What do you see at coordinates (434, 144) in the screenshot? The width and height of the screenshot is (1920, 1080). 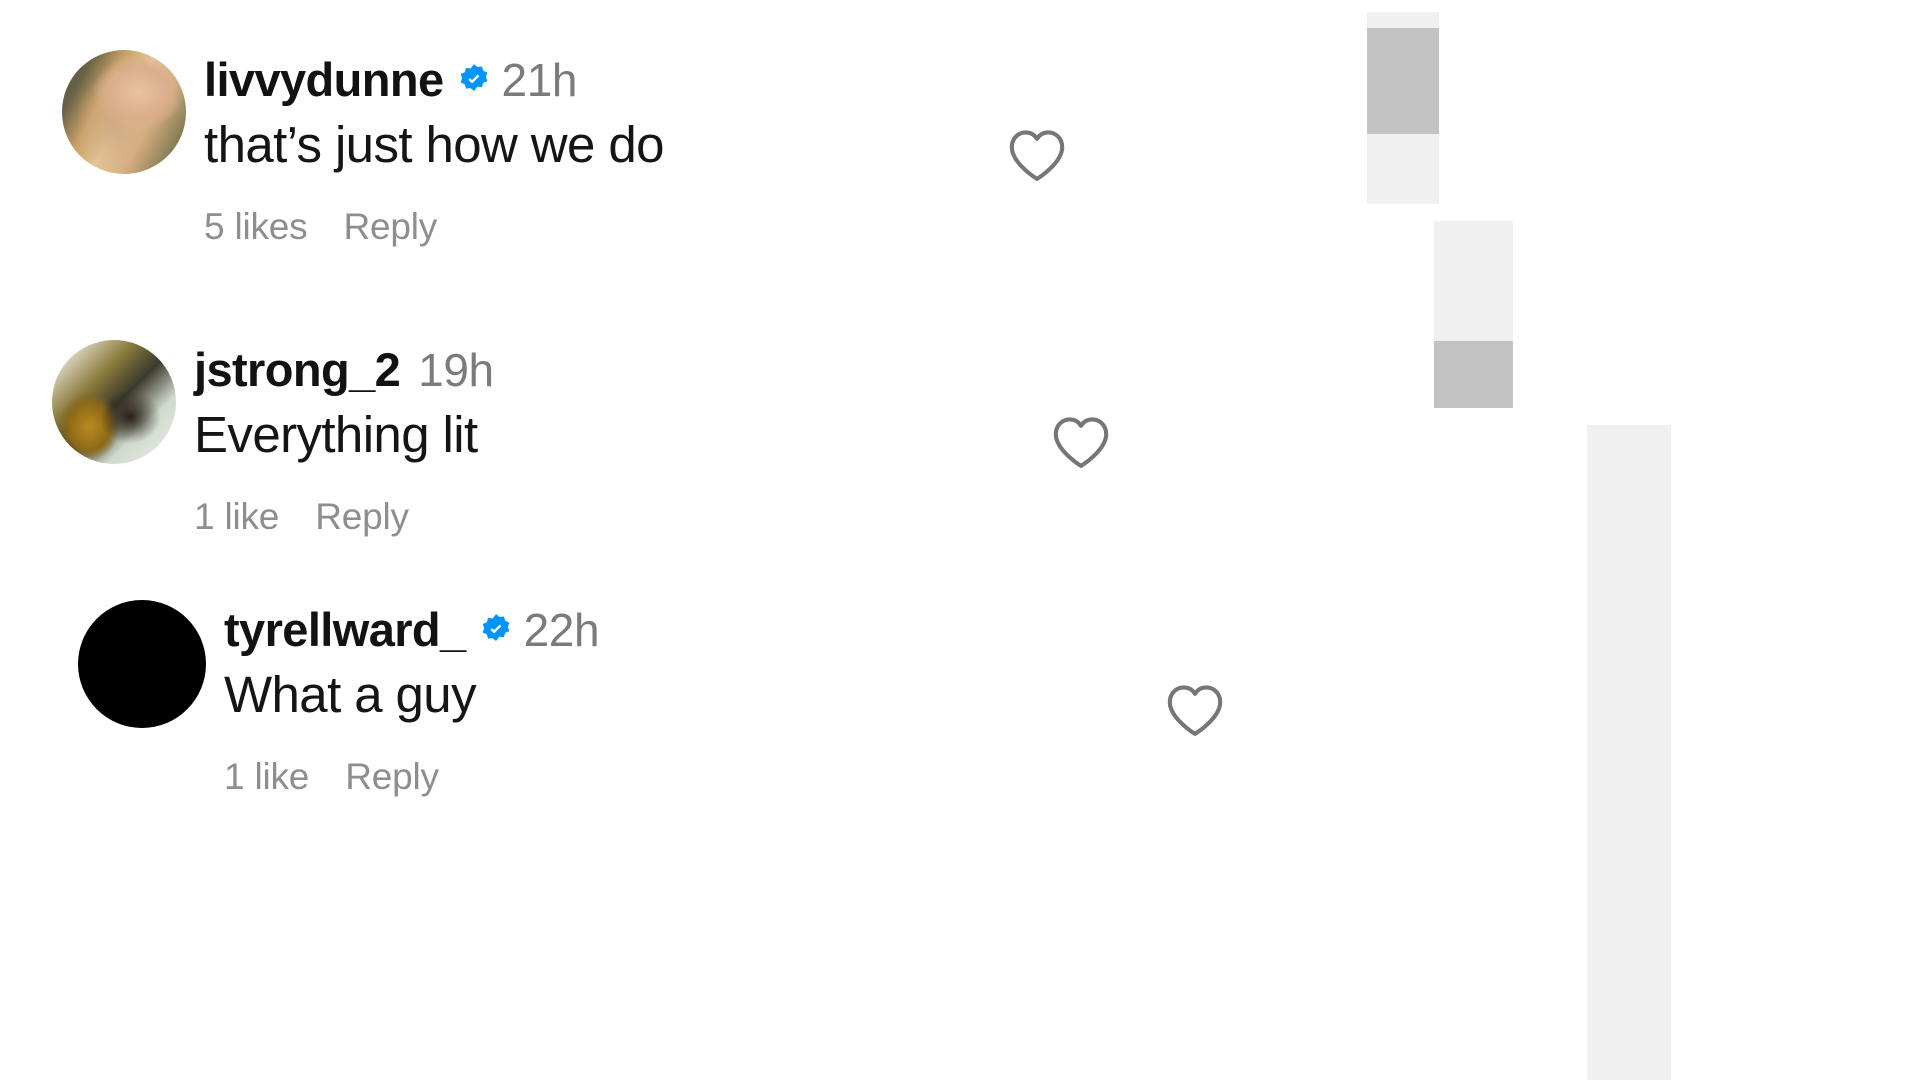 I see `comment-text: that’s just how we do` at bounding box center [434, 144].